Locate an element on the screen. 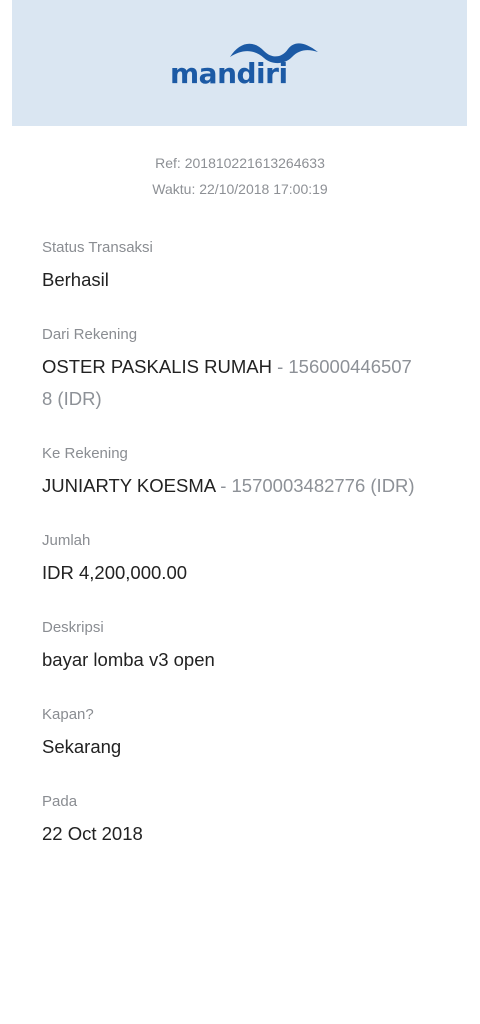 The image size is (480, 1024). schedule-field: Kapan? Sekarang is located at coordinates (232, 733).